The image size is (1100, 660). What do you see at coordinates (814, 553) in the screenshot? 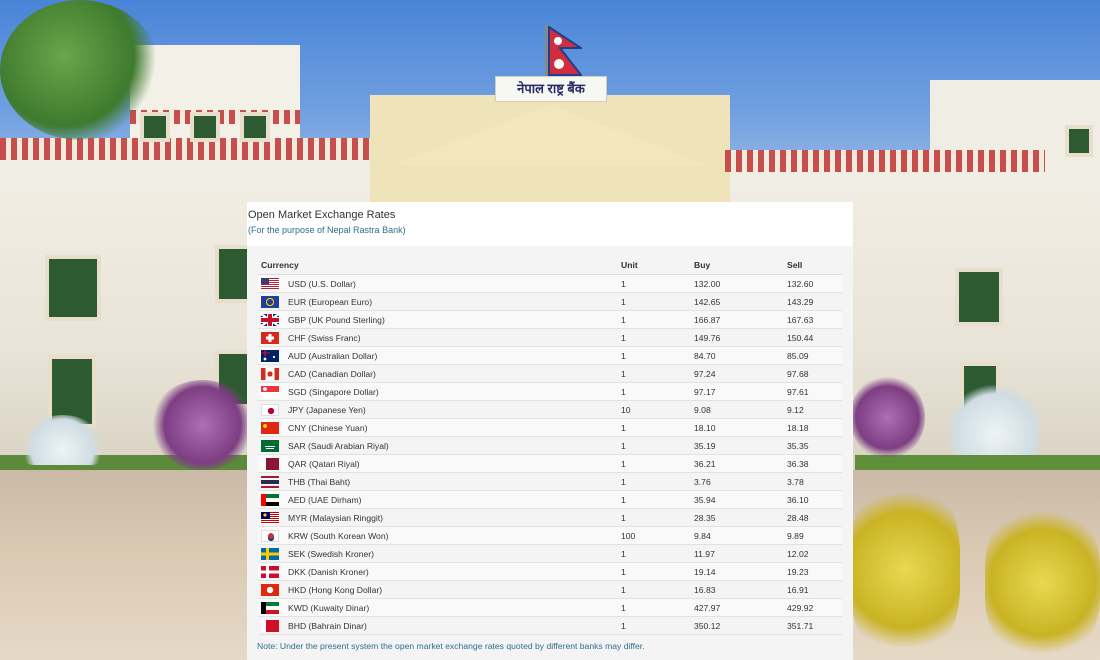
I see `sell-rate: 12.02` at bounding box center [814, 553].